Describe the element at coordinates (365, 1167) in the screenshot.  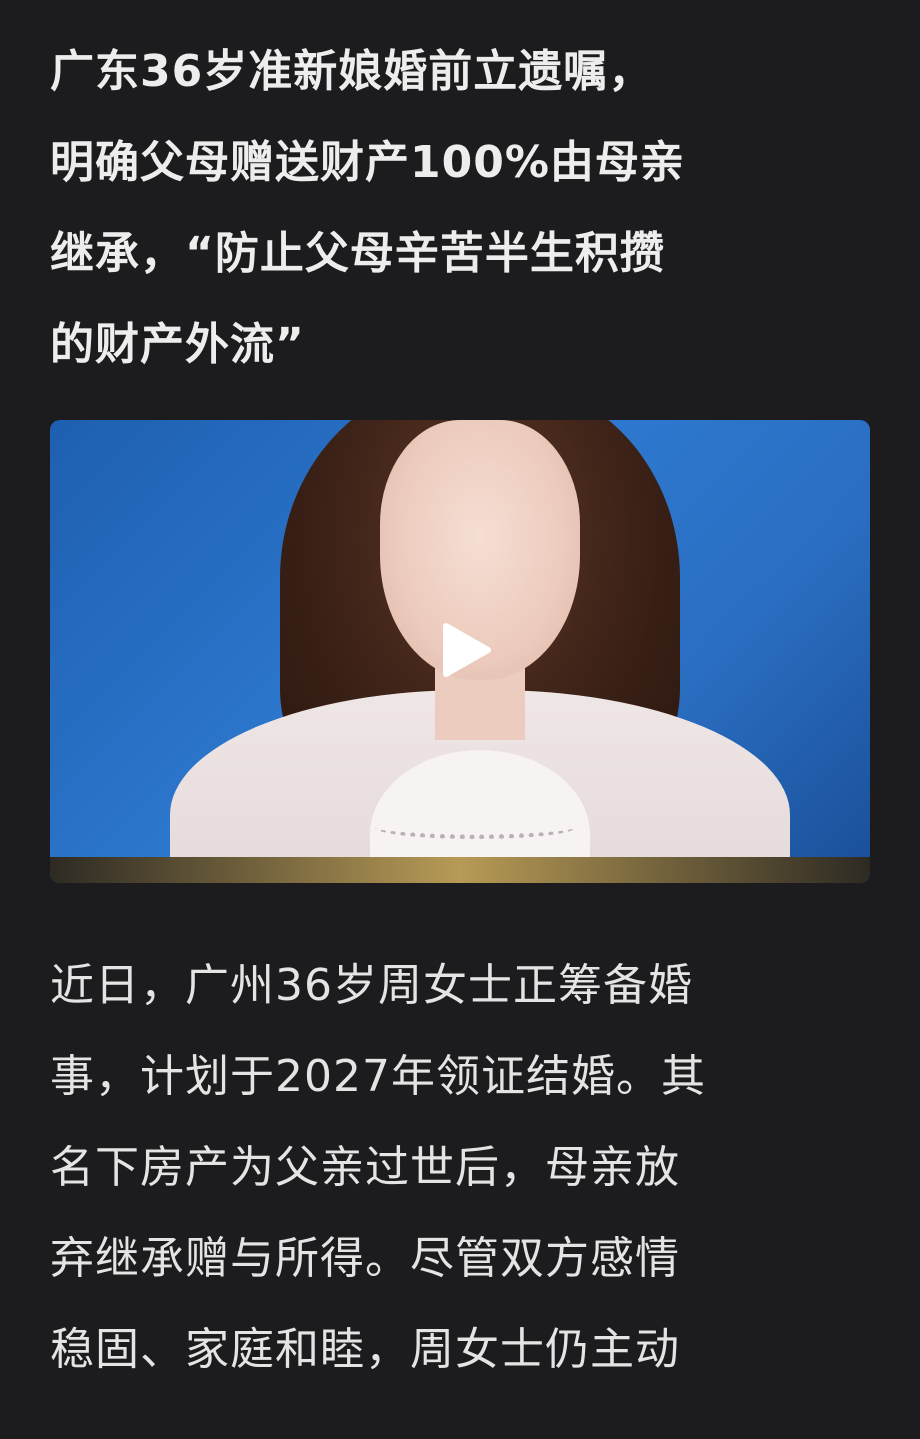
I see `body-line: 名下房产为父亲过世后，母亲放` at that location.